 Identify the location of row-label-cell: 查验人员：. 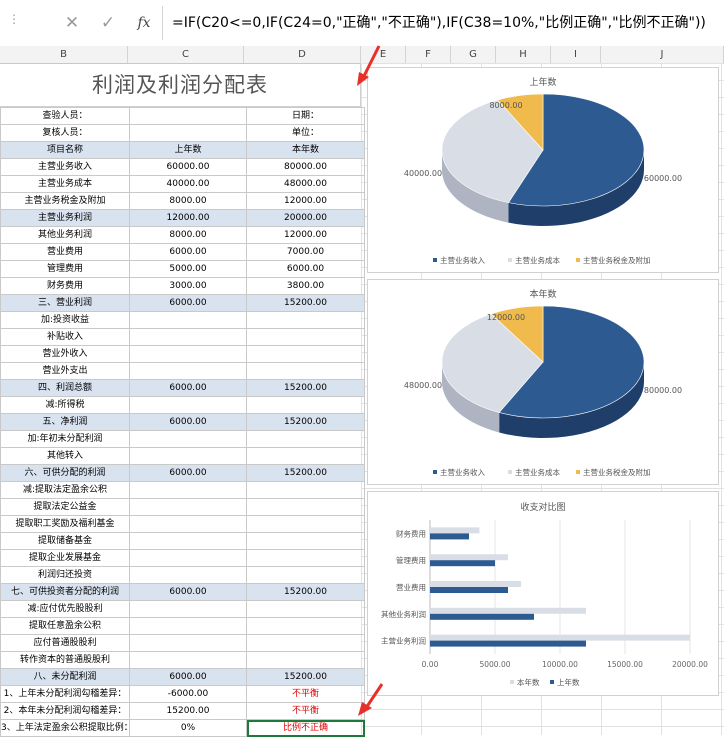
(65, 116).